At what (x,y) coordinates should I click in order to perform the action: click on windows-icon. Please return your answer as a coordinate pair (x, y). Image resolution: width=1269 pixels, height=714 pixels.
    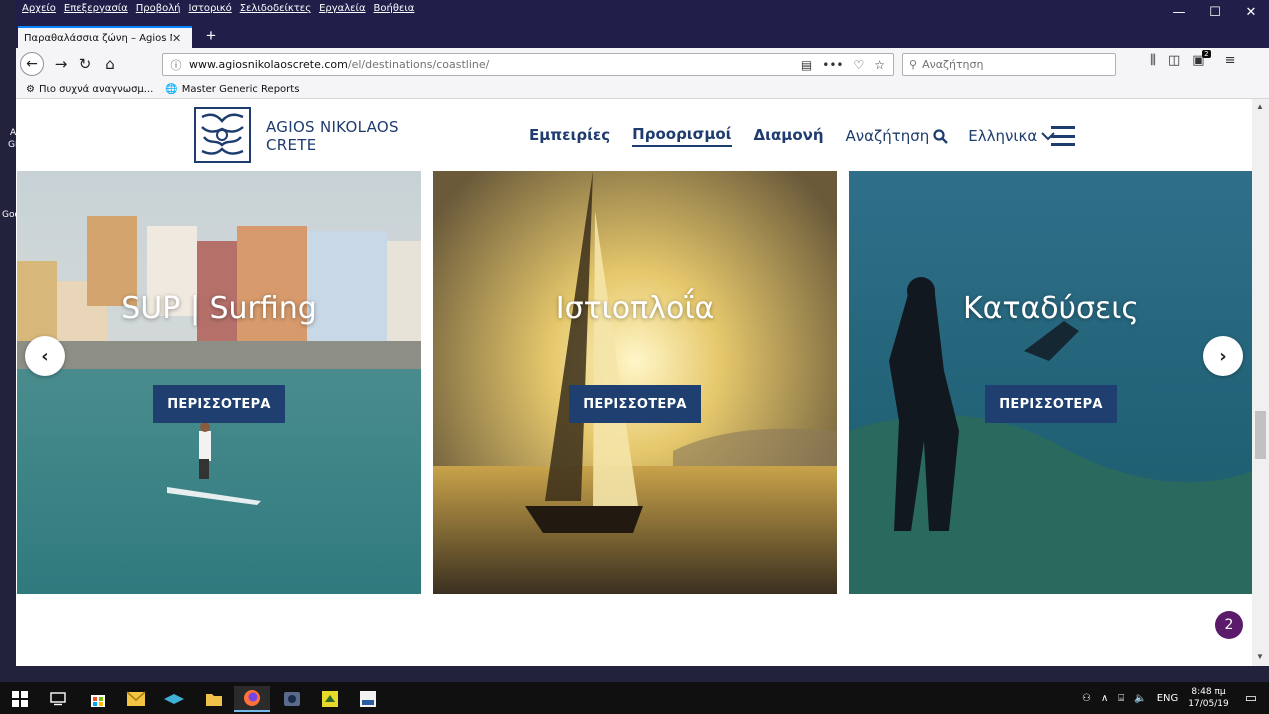
    Looking at the image, I should click on (20, 699).